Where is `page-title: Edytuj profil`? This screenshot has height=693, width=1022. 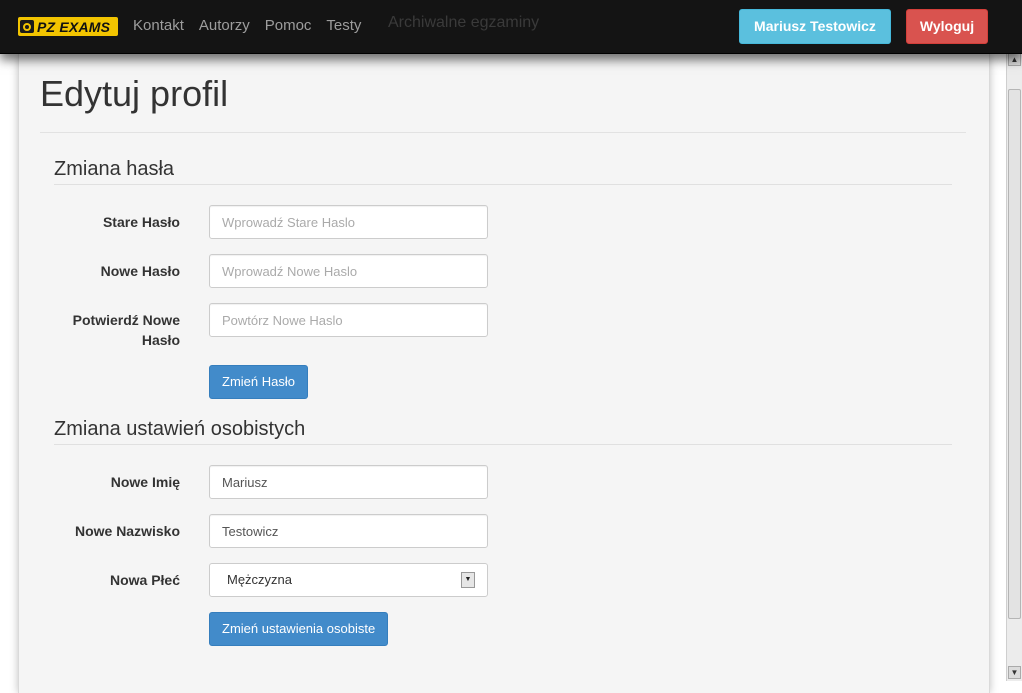
page-title: Edytuj profil is located at coordinates (134, 93).